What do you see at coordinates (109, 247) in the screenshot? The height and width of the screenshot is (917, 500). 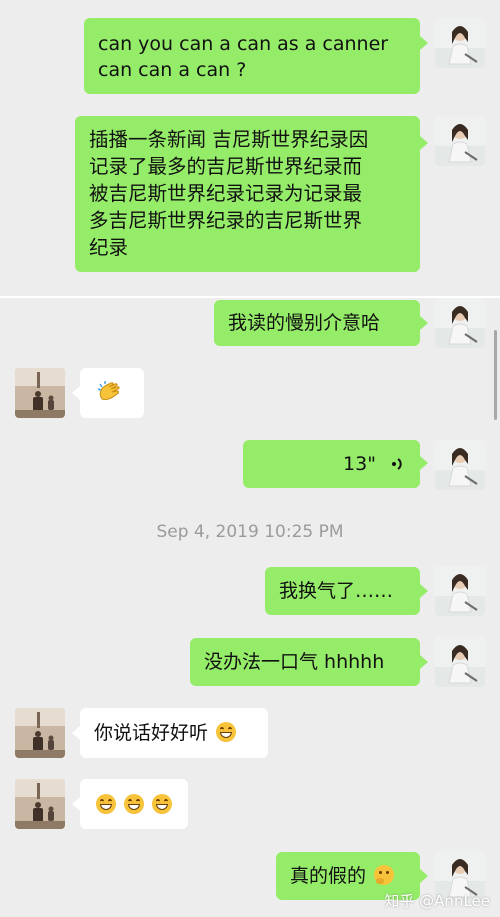 I see `message-text: 纪录` at bounding box center [109, 247].